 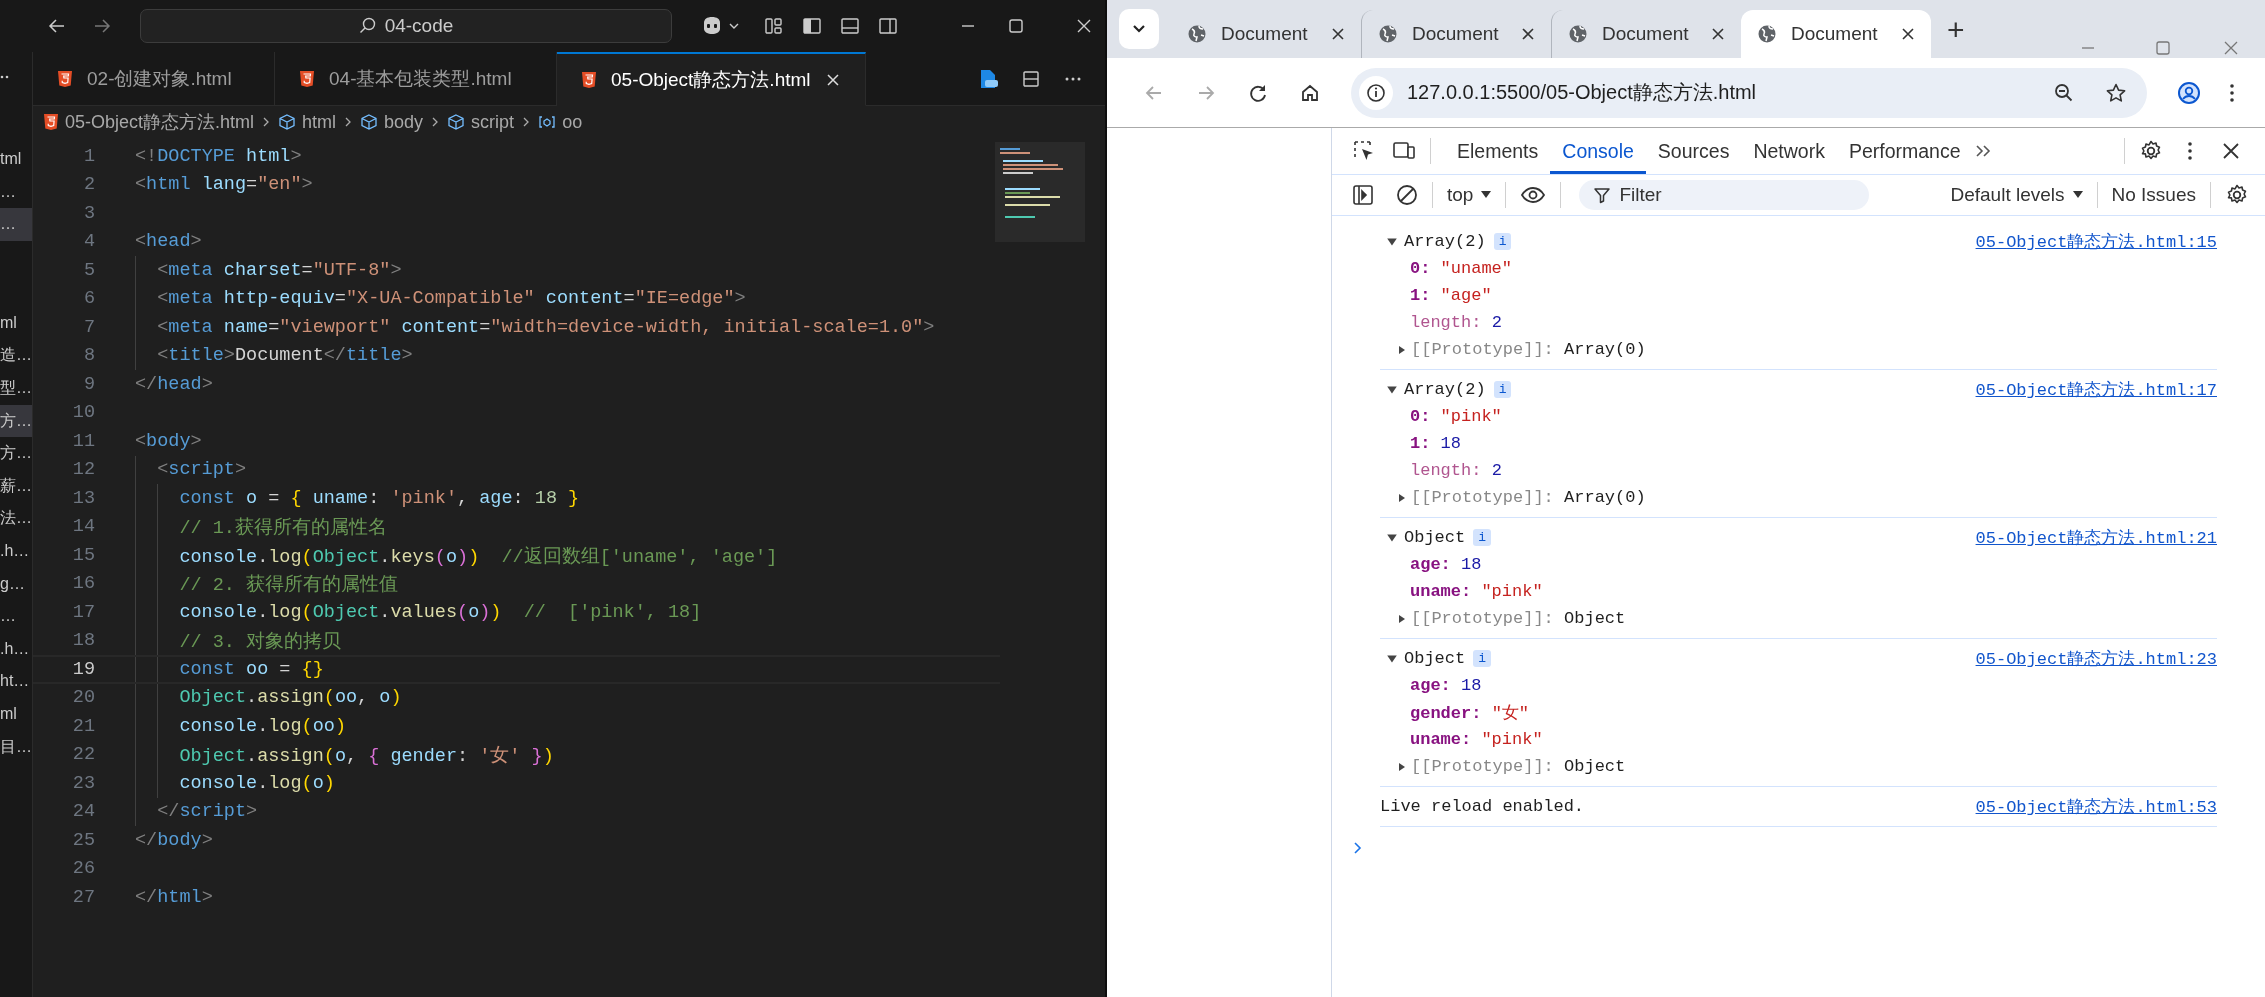 I want to click on new-tab-button: +, so click(x=1956, y=30).